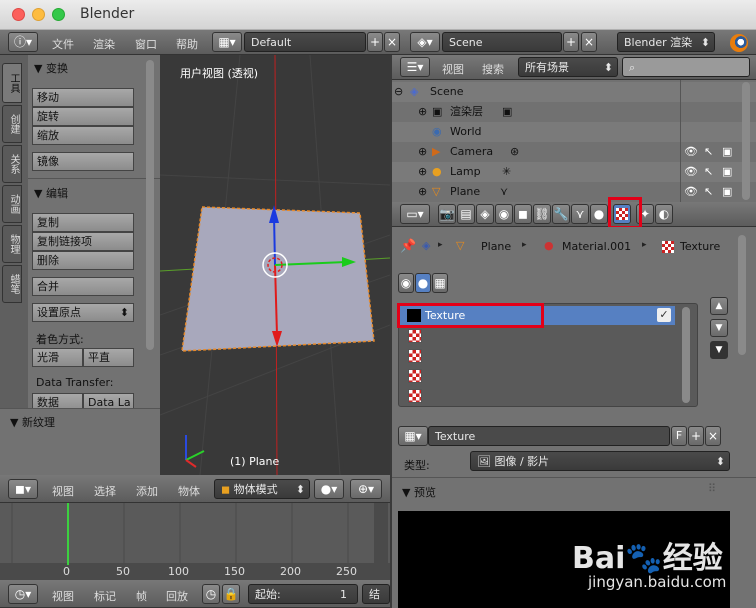  Describe the element at coordinates (504, 214) in the screenshot. I see `world-tab-icon: ◉` at that location.